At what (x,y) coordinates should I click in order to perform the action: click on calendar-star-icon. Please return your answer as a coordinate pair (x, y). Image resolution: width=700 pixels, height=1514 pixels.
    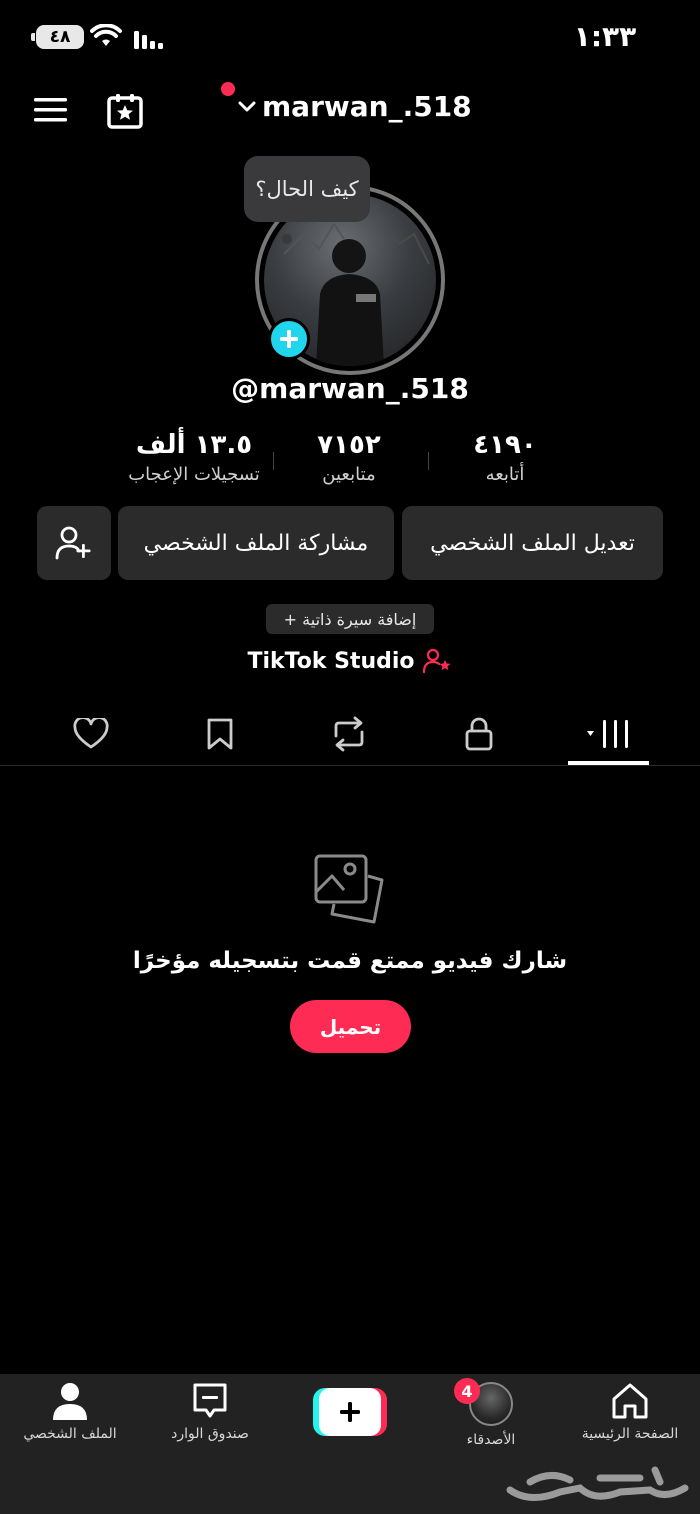
    Looking at the image, I should click on (125, 113).